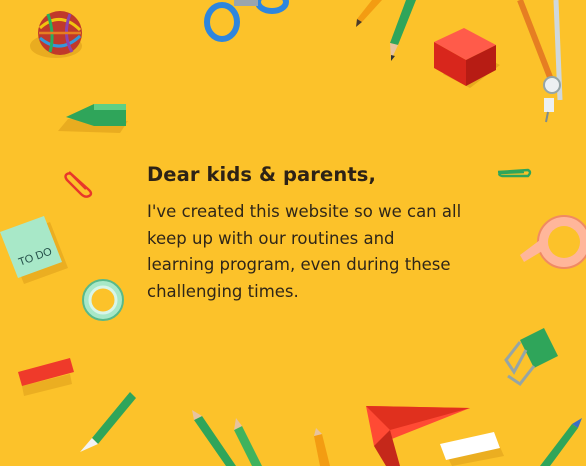 The image size is (586, 466). What do you see at coordinates (261, 174) in the screenshot?
I see `greeting-heading: Dear kids & parents,` at bounding box center [261, 174].